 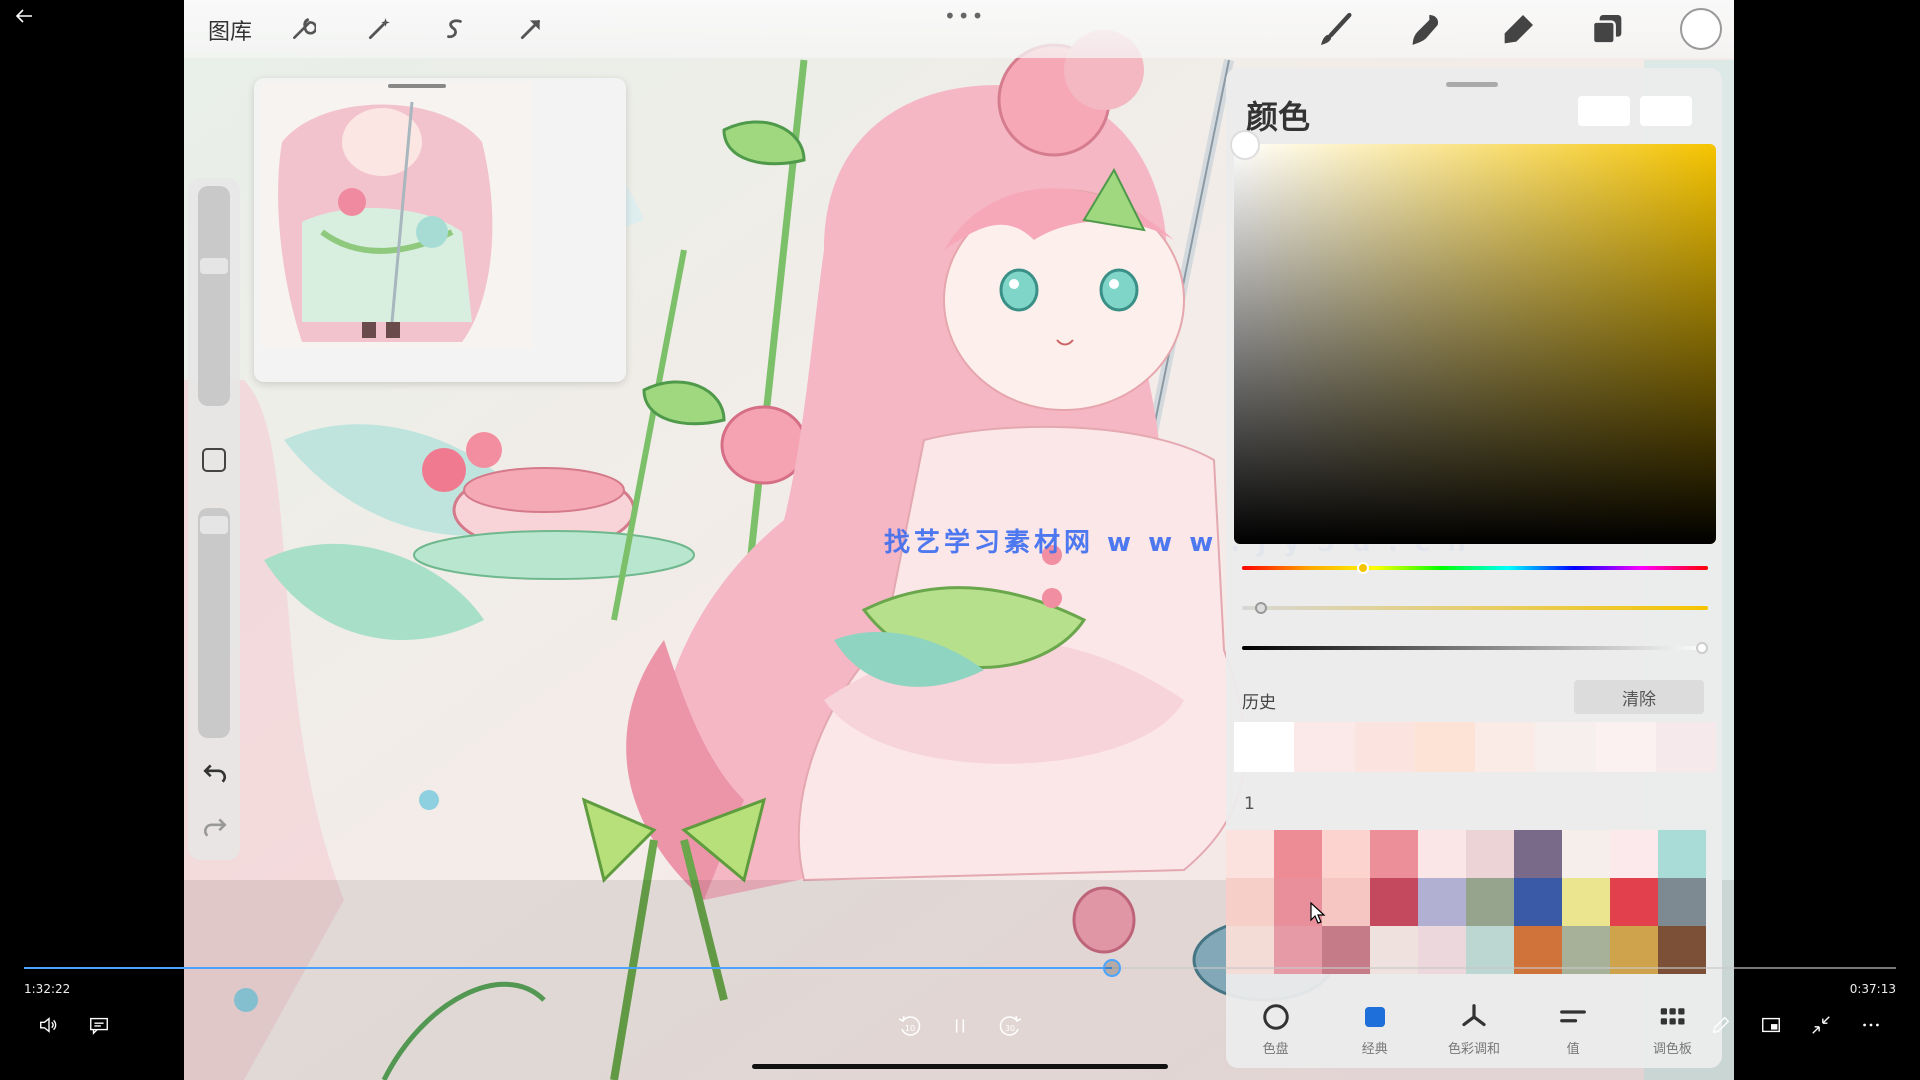 I want to click on color-circle-icon, so click(x=1701, y=29).